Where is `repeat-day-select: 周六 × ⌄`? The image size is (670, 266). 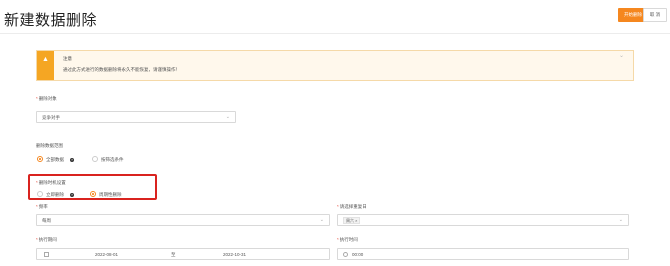 repeat-day-select: 周六 × ⌄ is located at coordinates (483, 220).